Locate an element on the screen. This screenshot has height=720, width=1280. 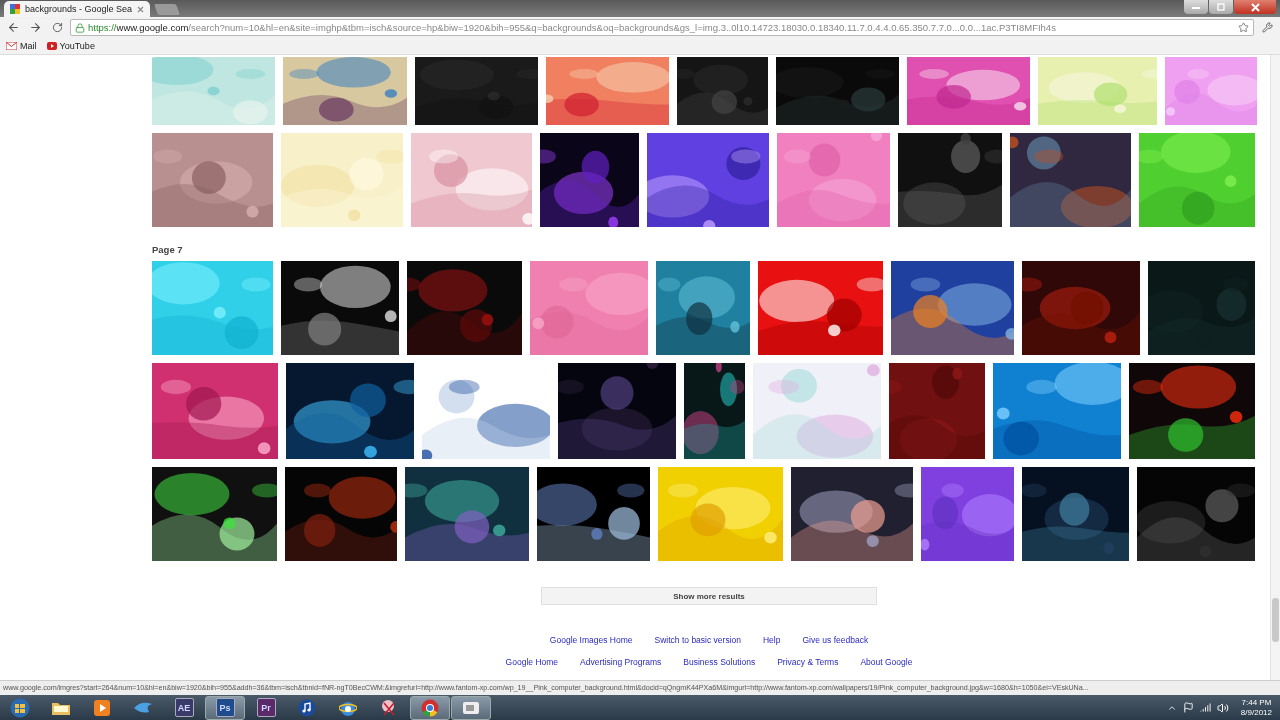
speaker-icon is located at coordinates (1222, 707).